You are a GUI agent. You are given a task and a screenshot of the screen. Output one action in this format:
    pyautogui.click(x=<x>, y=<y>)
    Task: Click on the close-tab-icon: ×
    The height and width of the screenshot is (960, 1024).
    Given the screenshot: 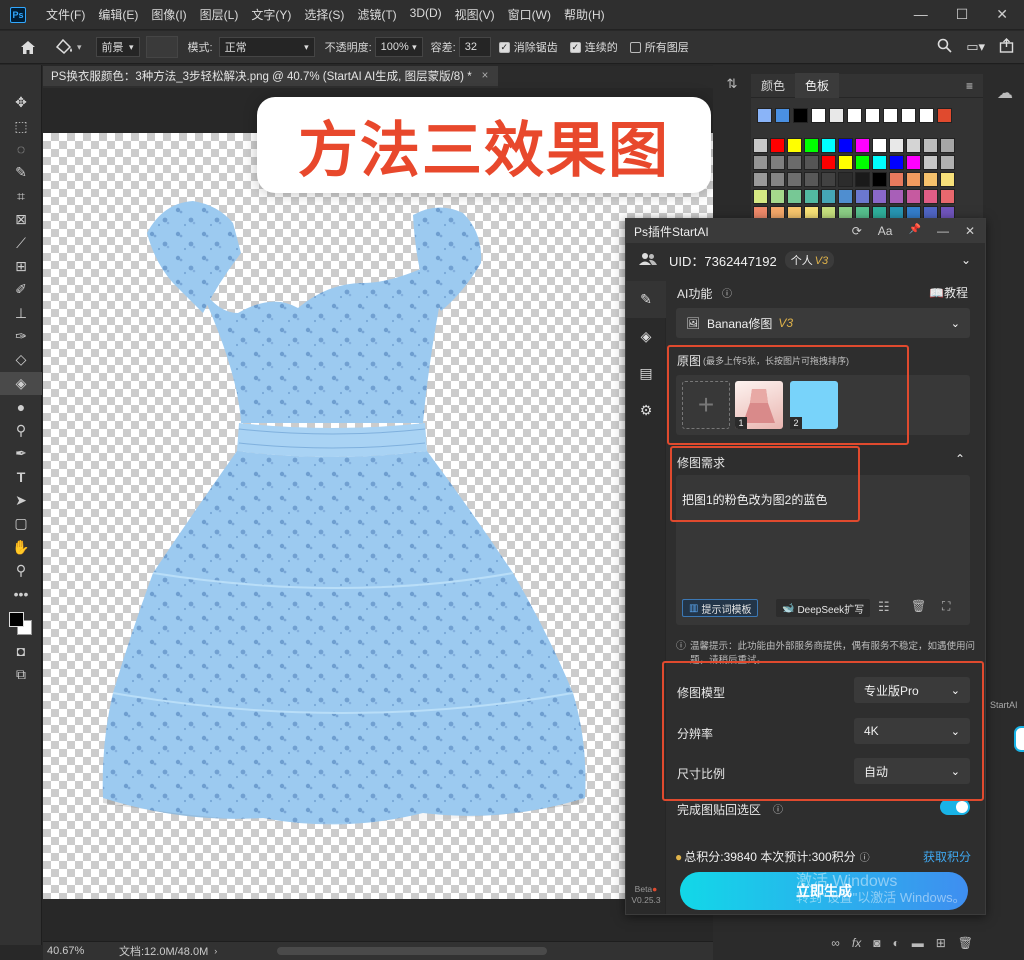 What is the action you would take?
    pyautogui.click(x=485, y=76)
    